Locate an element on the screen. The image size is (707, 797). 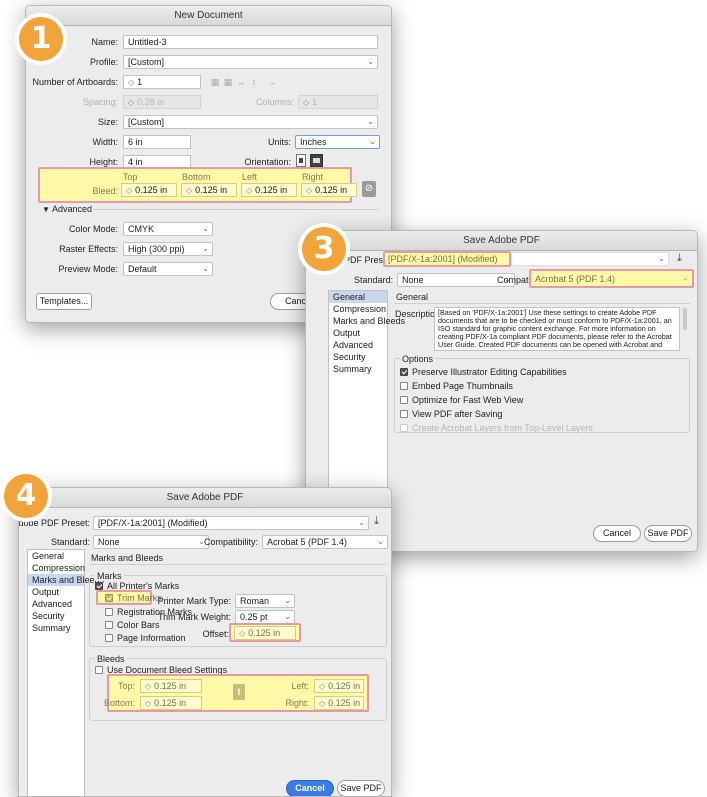
description-scrollbar is located at coordinates (685, 319).